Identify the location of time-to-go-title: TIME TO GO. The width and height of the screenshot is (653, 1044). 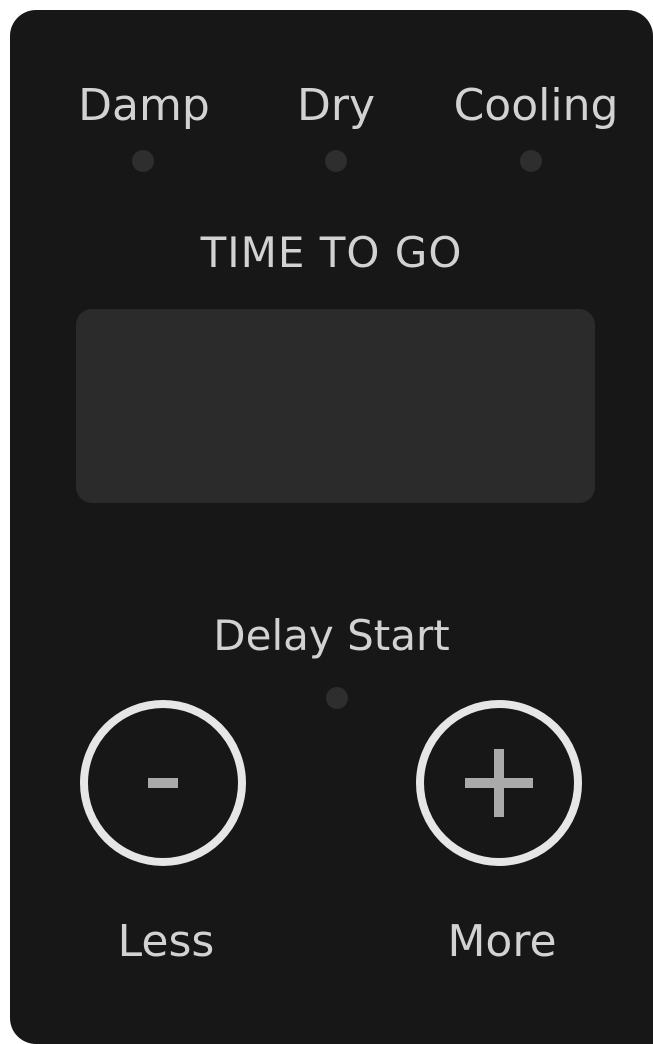
(331, 252).